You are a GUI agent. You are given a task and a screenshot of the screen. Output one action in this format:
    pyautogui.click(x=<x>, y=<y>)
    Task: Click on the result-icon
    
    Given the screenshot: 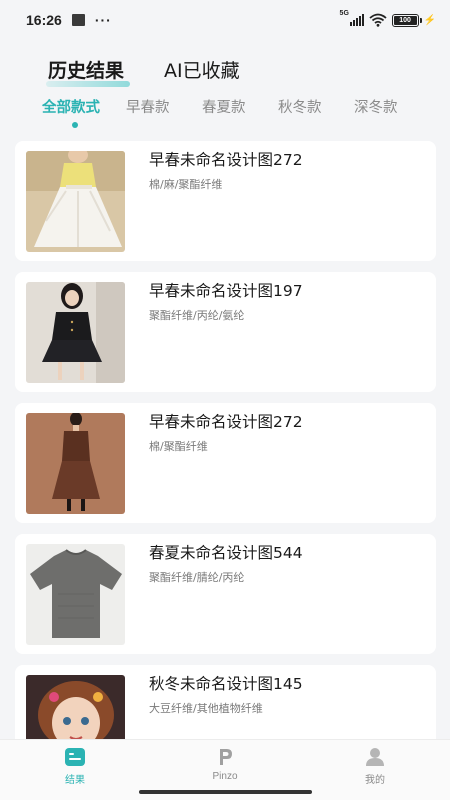 What is the action you would take?
    pyautogui.click(x=75, y=757)
    